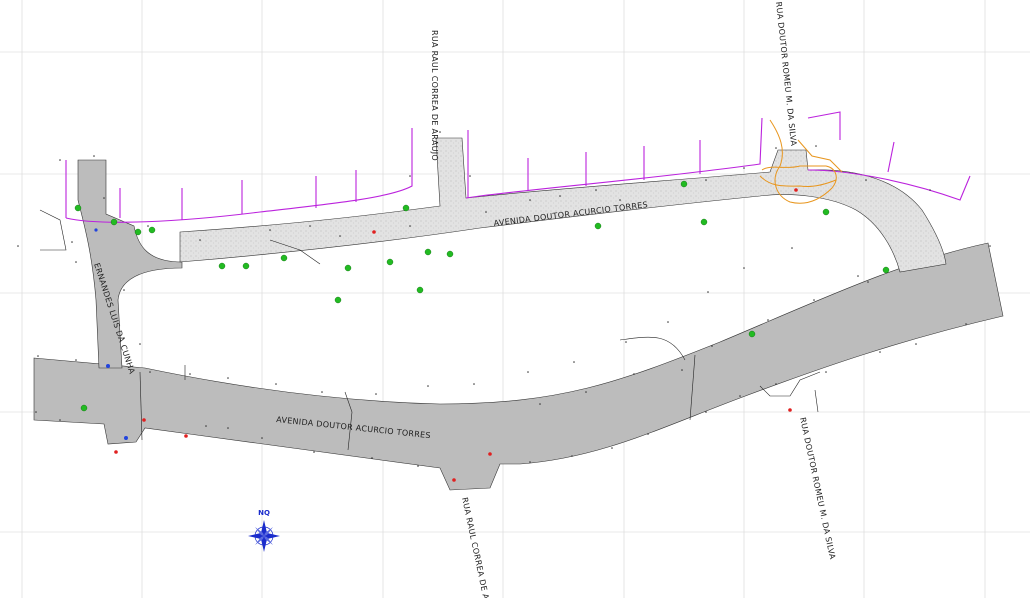  Describe the element at coordinates (264, 513) in the screenshot. I see `compass-label: NQ` at that location.